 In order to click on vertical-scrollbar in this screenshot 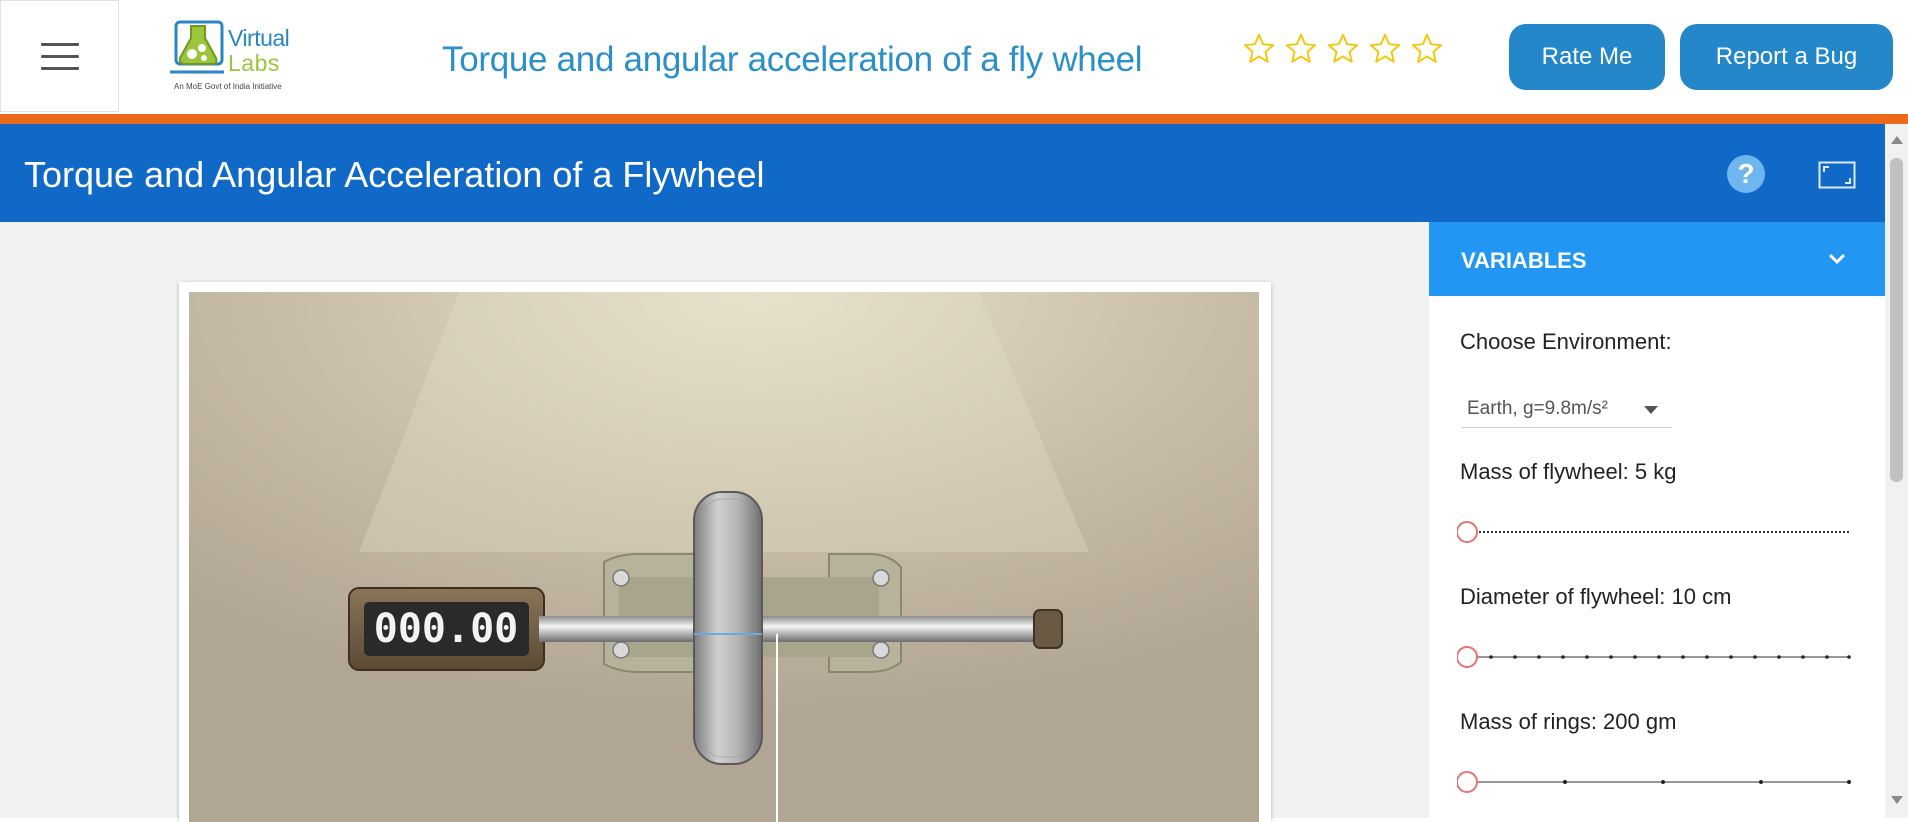, I will do `click(1896, 471)`.